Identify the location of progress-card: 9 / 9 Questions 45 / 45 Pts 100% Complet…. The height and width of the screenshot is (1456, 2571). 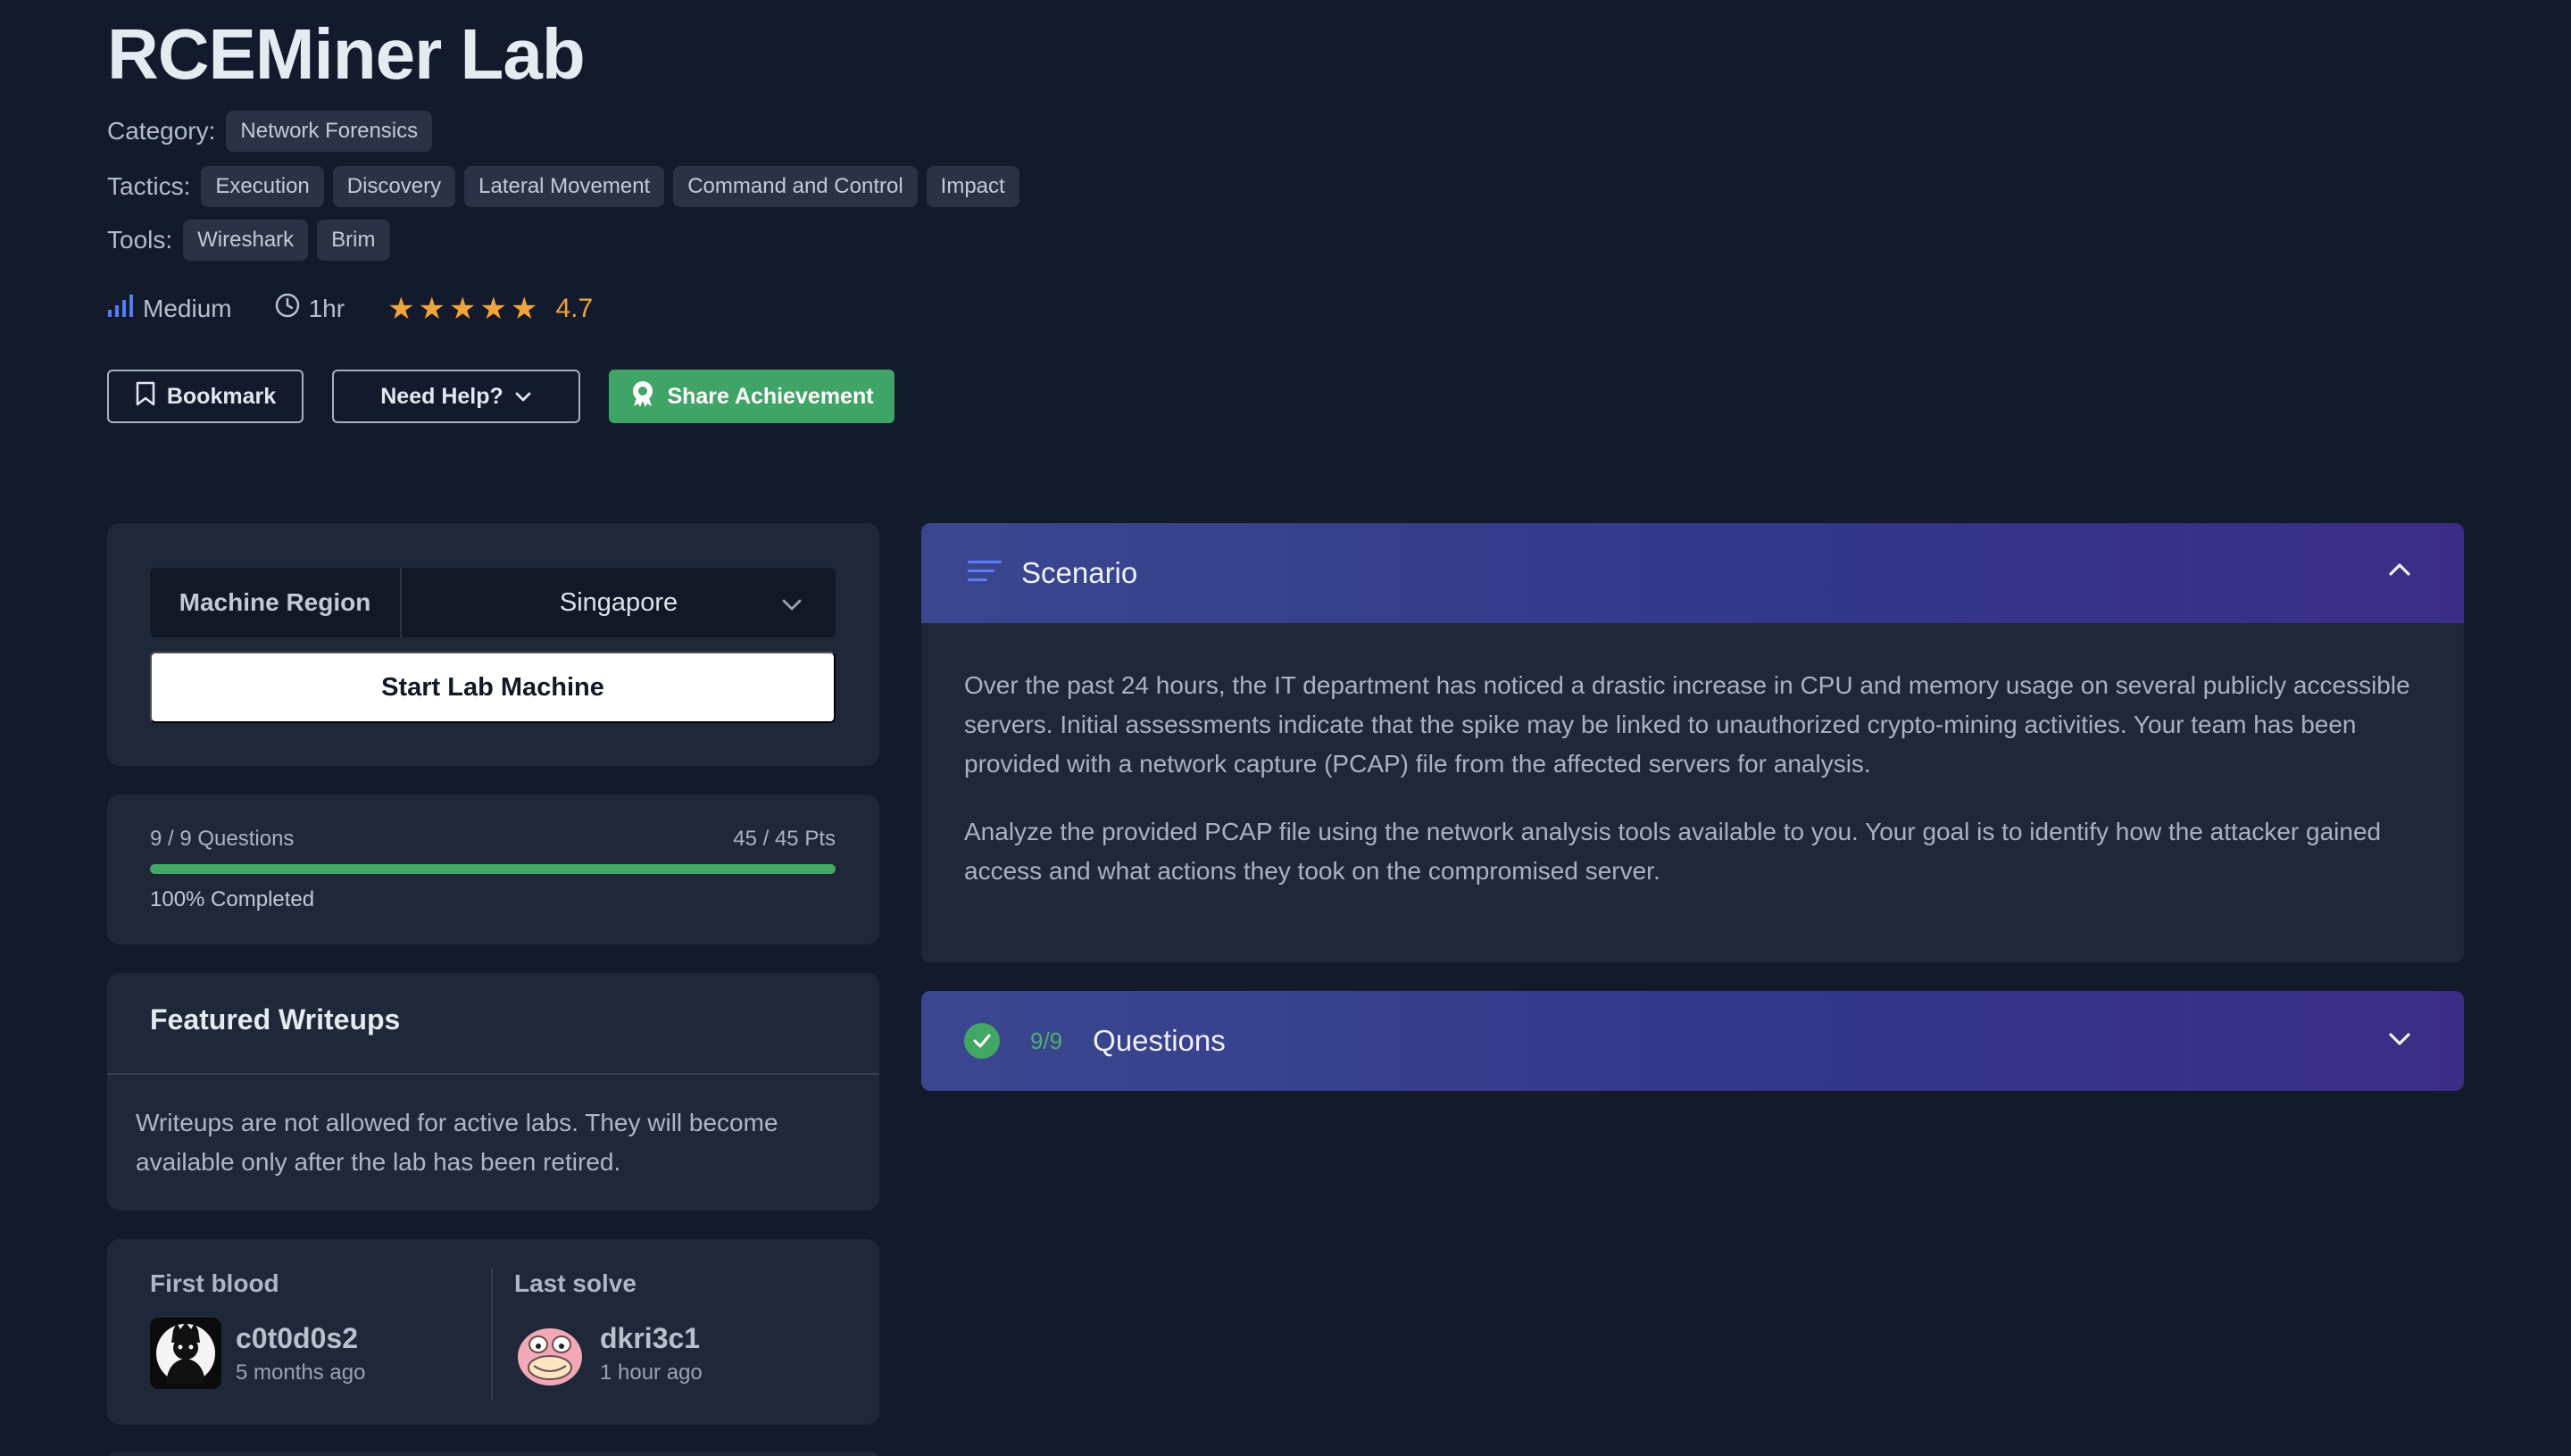
(493, 870).